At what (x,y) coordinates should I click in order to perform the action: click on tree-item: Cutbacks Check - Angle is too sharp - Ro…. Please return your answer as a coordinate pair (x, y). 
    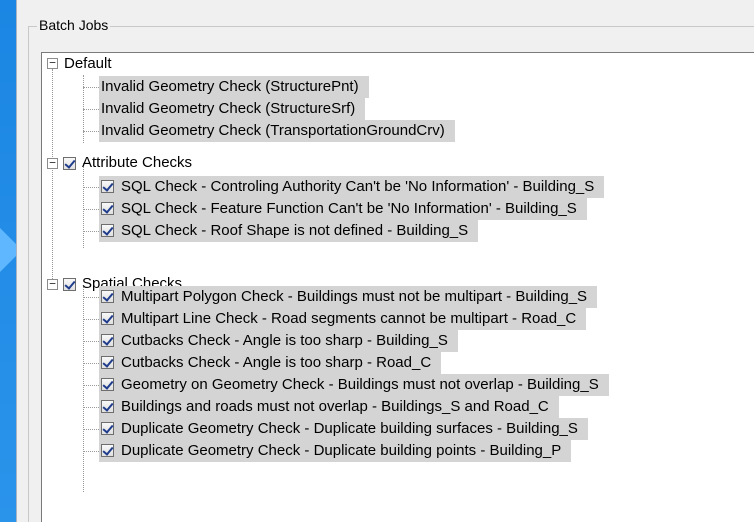
    Looking at the image, I should click on (270, 363).